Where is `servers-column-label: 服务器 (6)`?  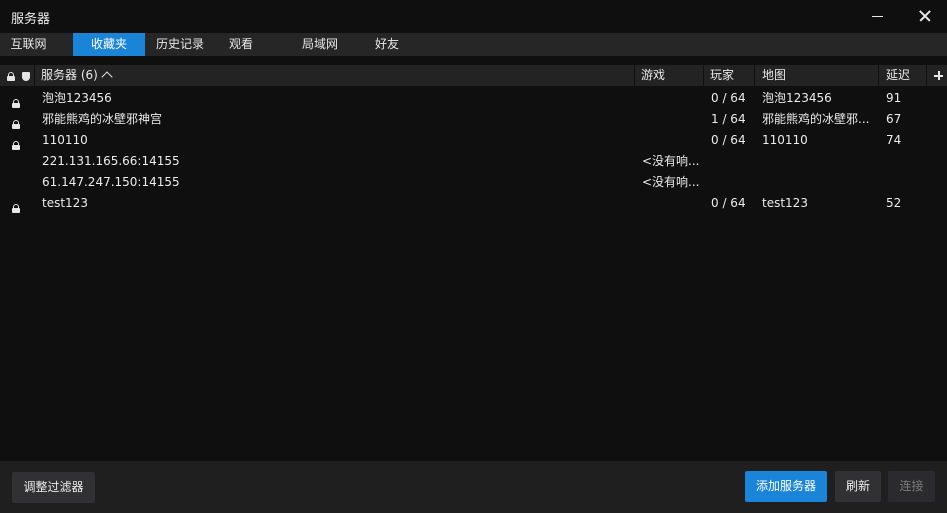
servers-column-label: 服务器 (6) is located at coordinates (69, 75).